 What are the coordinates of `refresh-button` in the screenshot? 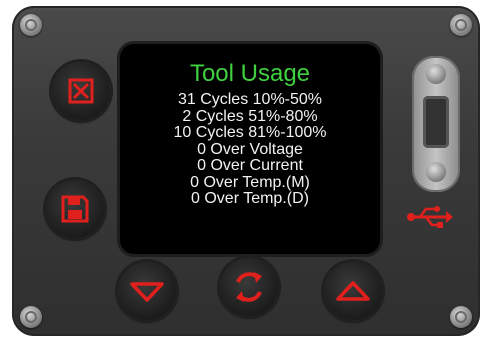 It's located at (249, 287).